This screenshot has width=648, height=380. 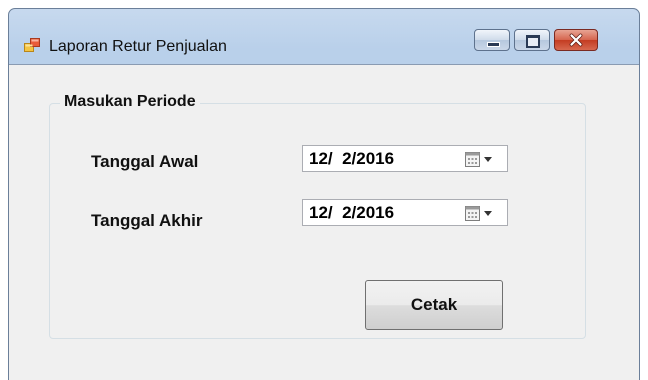 I want to click on maximize-button, so click(x=532, y=40).